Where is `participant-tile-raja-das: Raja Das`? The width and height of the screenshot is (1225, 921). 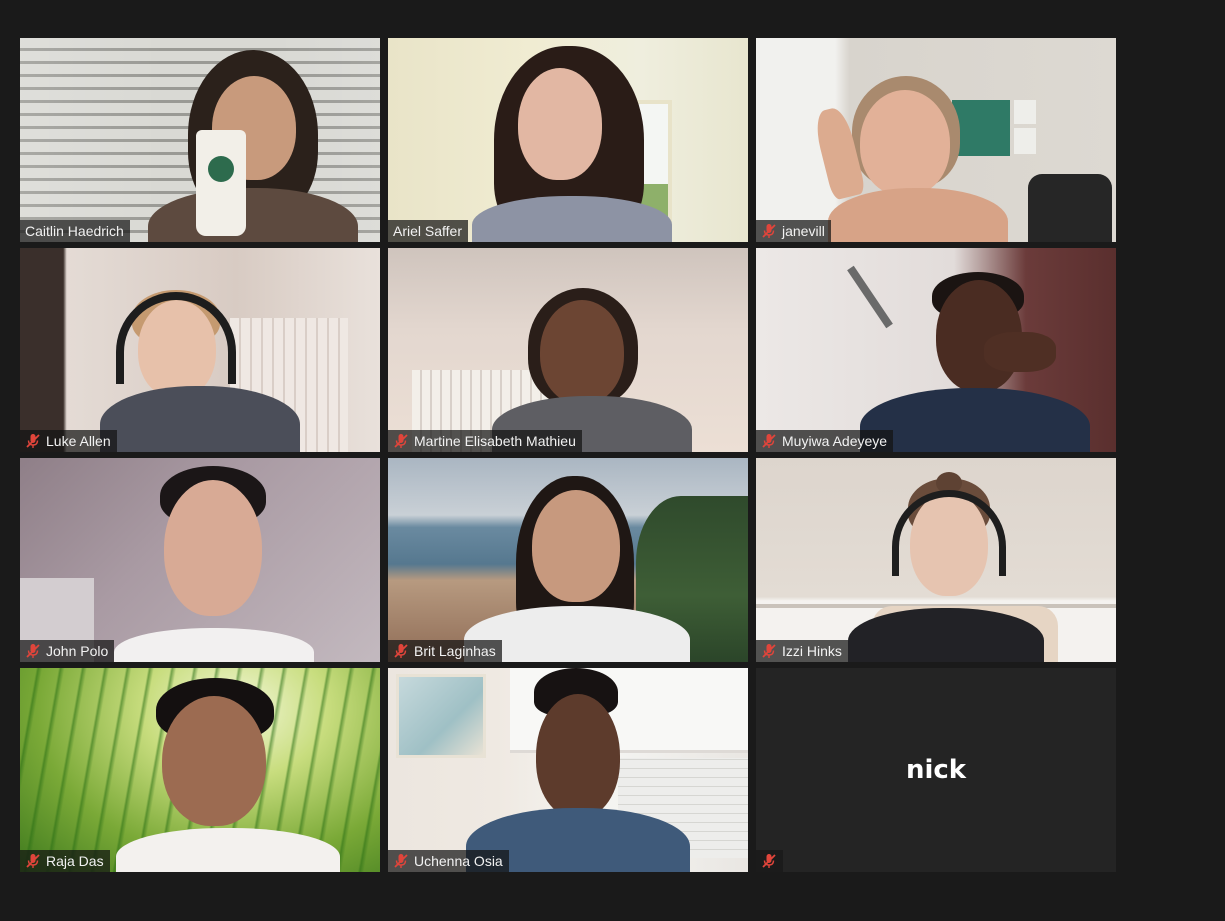
participant-tile-raja-das: Raja Das is located at coordinates (200, 770).